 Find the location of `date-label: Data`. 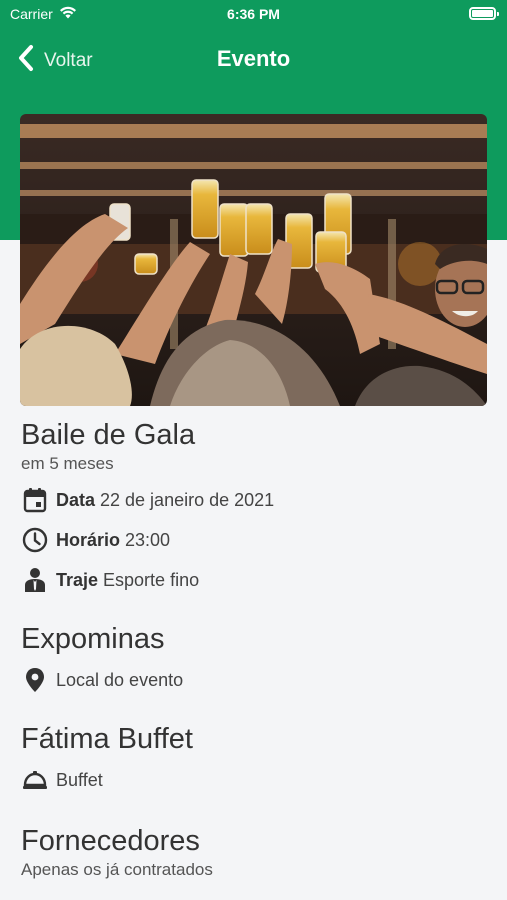

date-label: Data is located at coordinates (76, 499).